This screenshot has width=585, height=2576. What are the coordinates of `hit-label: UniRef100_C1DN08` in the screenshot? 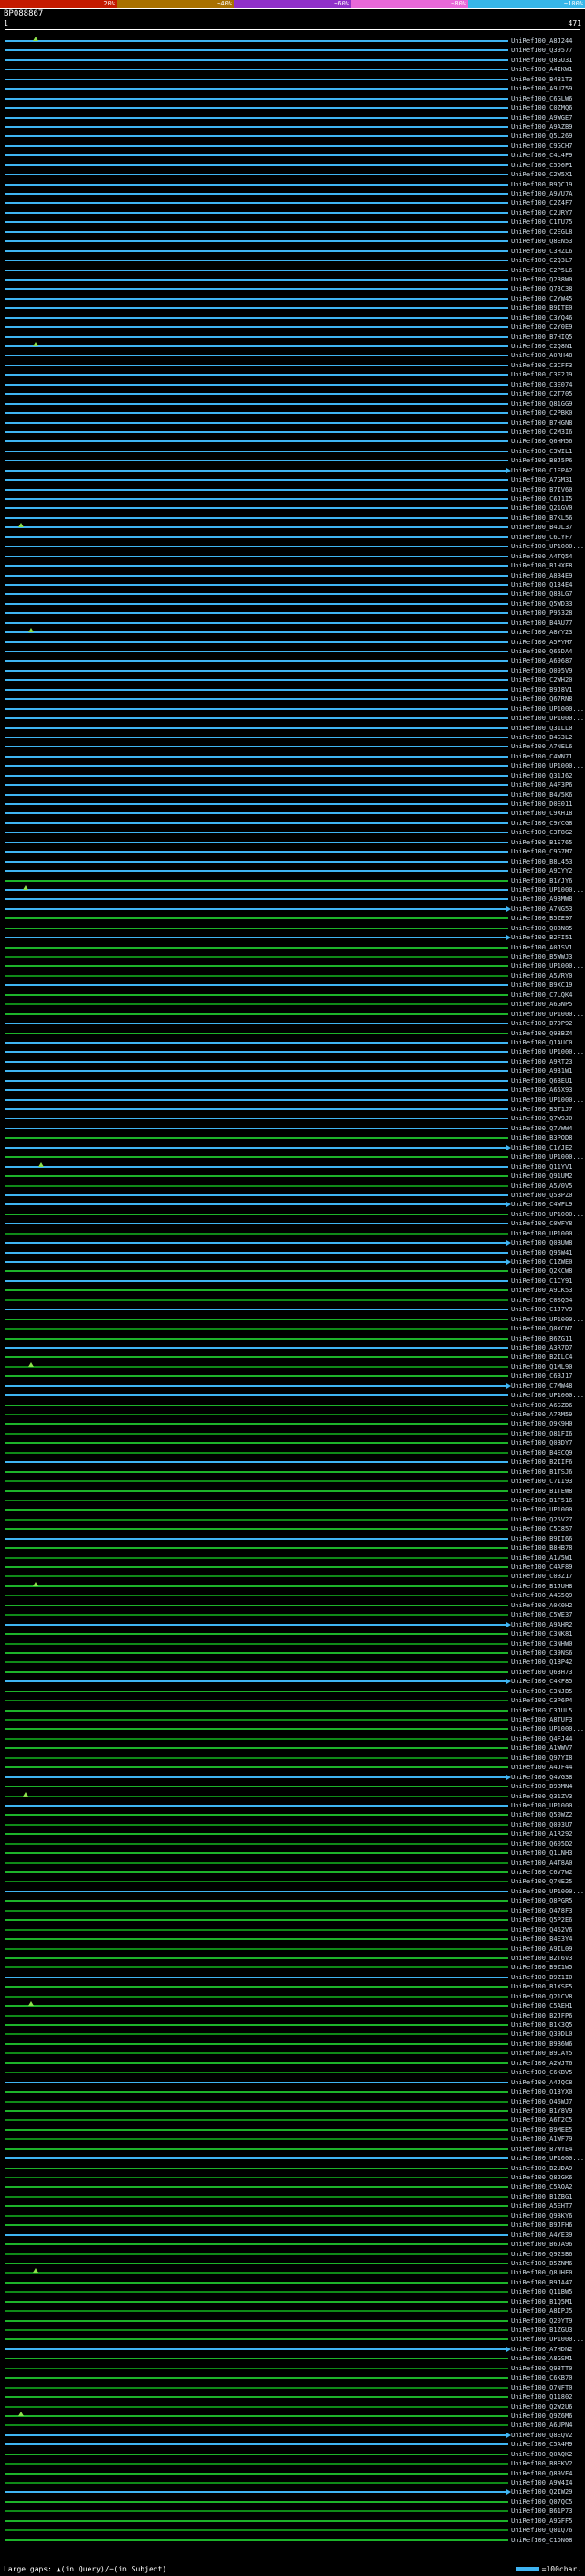 It's located at (541, 2541).